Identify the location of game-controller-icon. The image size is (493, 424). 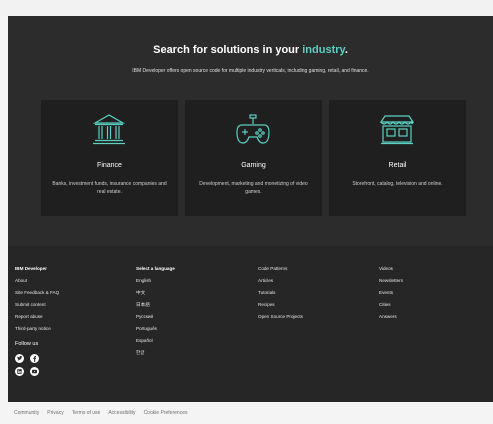
(253, 129).